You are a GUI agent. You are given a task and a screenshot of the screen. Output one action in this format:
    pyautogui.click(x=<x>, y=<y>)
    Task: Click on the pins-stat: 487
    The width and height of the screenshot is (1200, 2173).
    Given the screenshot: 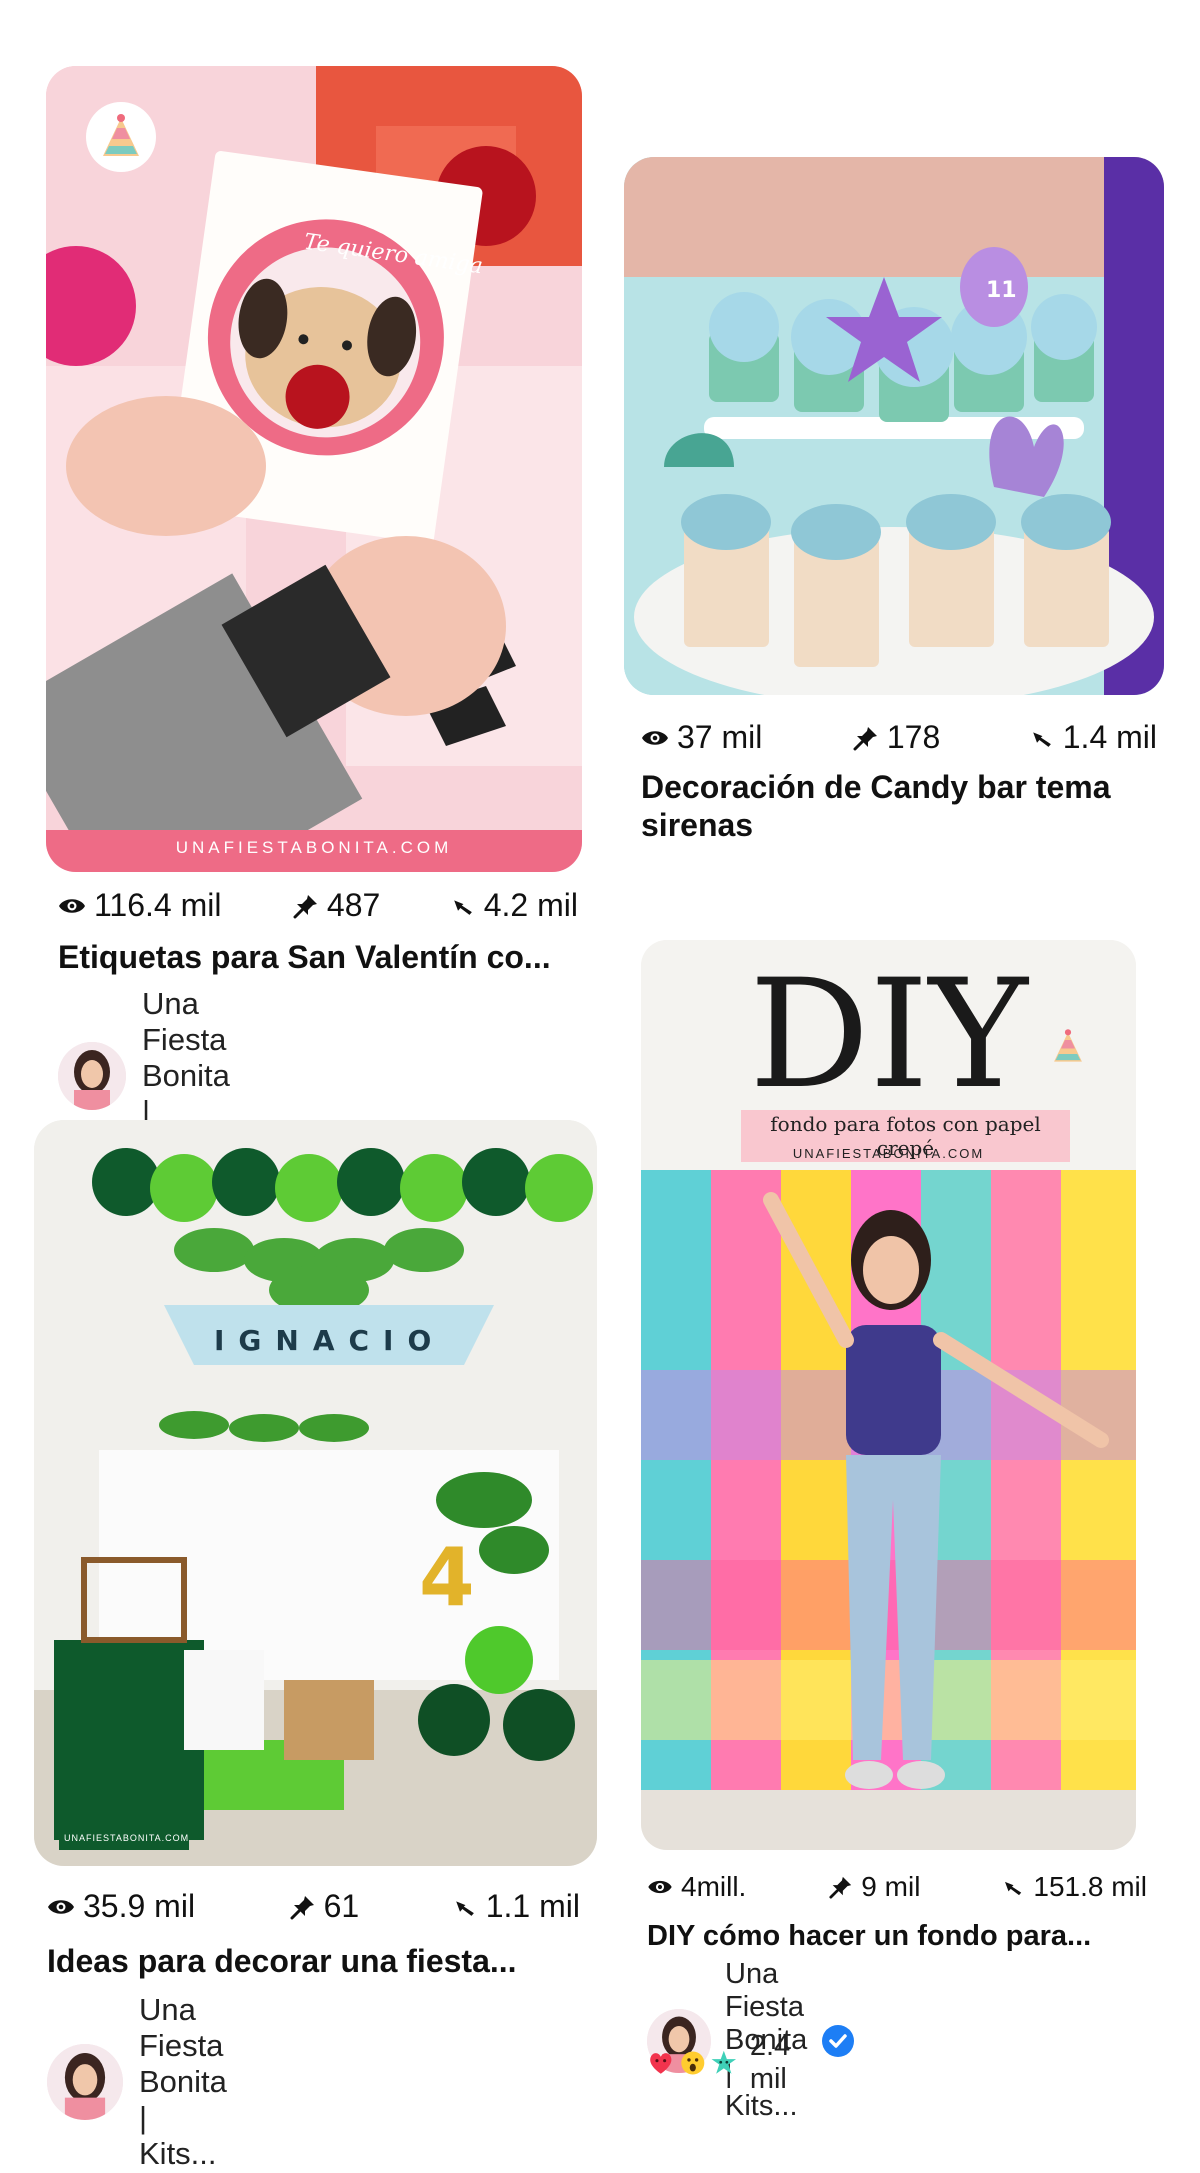 What is the action you would take?
    pyautogui.click(x=336, y=905)
    